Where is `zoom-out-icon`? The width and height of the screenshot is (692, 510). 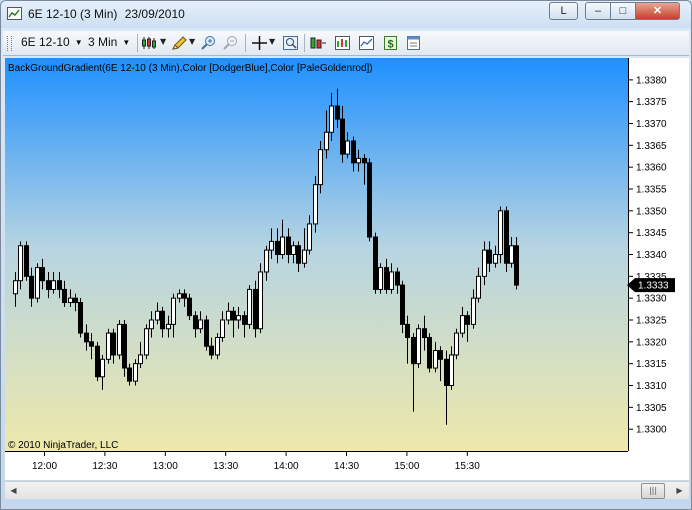
zoom-out-icon is located at coordinates (230, 43).